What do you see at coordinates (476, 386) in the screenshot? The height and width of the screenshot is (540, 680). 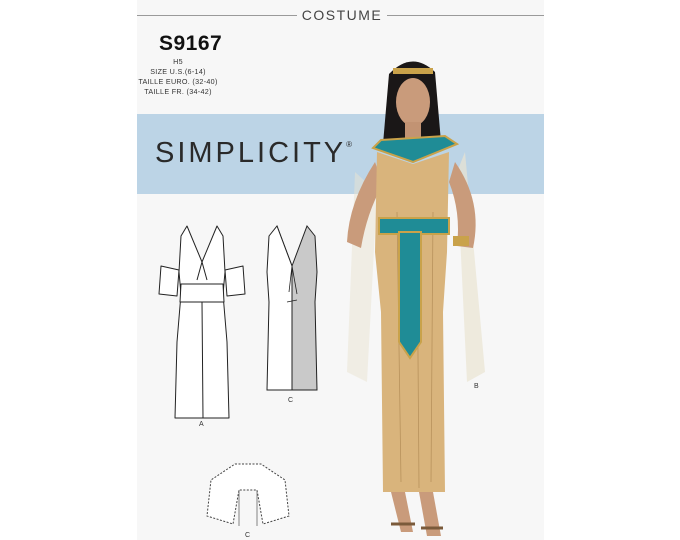 I see `view-b-label: B` at bounding box center [476, 386].